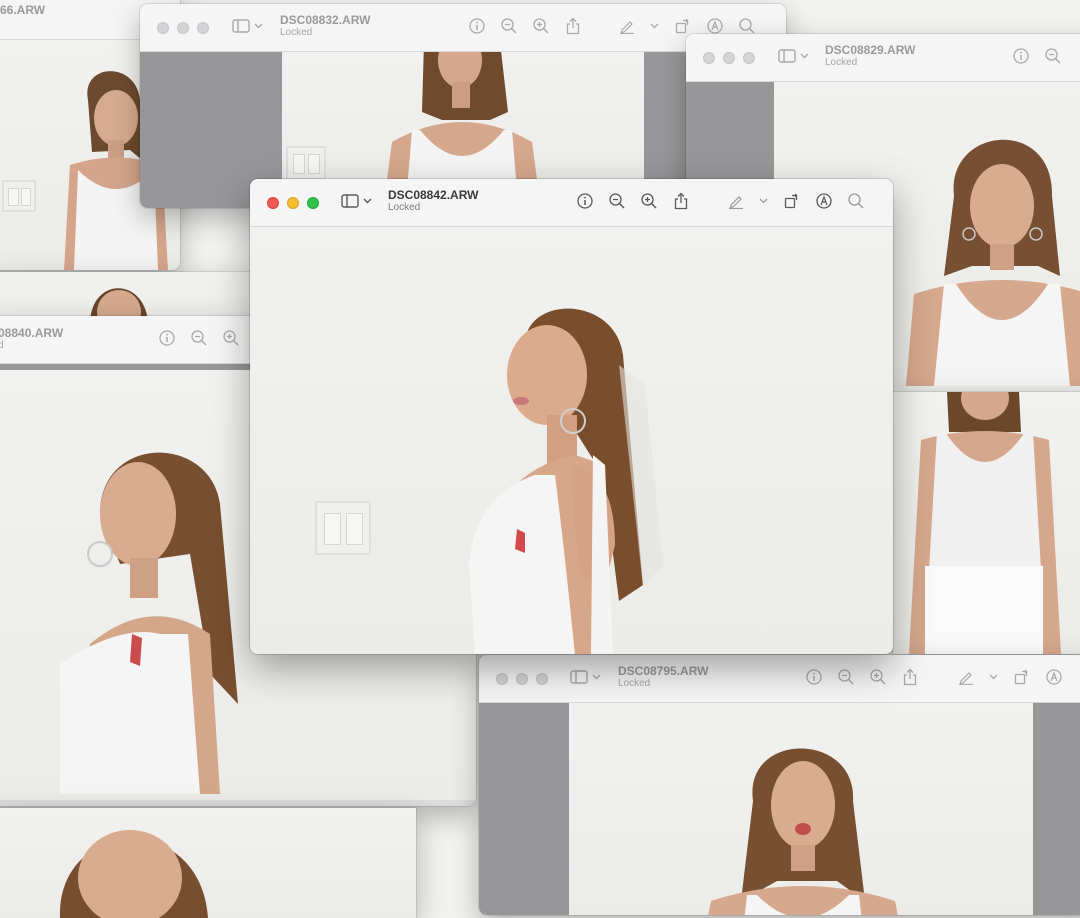 This screenshot has height=918, width=1080. Describe the element at coordinates (870, 50) in the screenshot. I see `window-title: DSC08829.ARW` at that location.